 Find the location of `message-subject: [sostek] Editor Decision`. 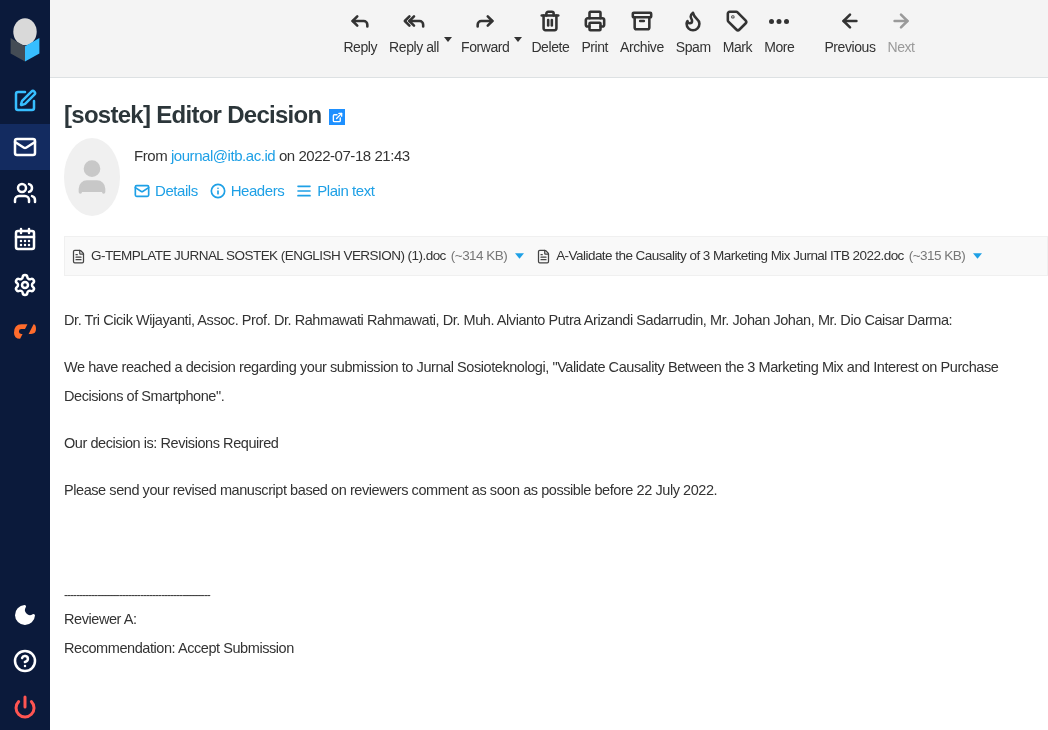

message-subject: [sostek] Editor Decision is located at coordinates (193, 115).